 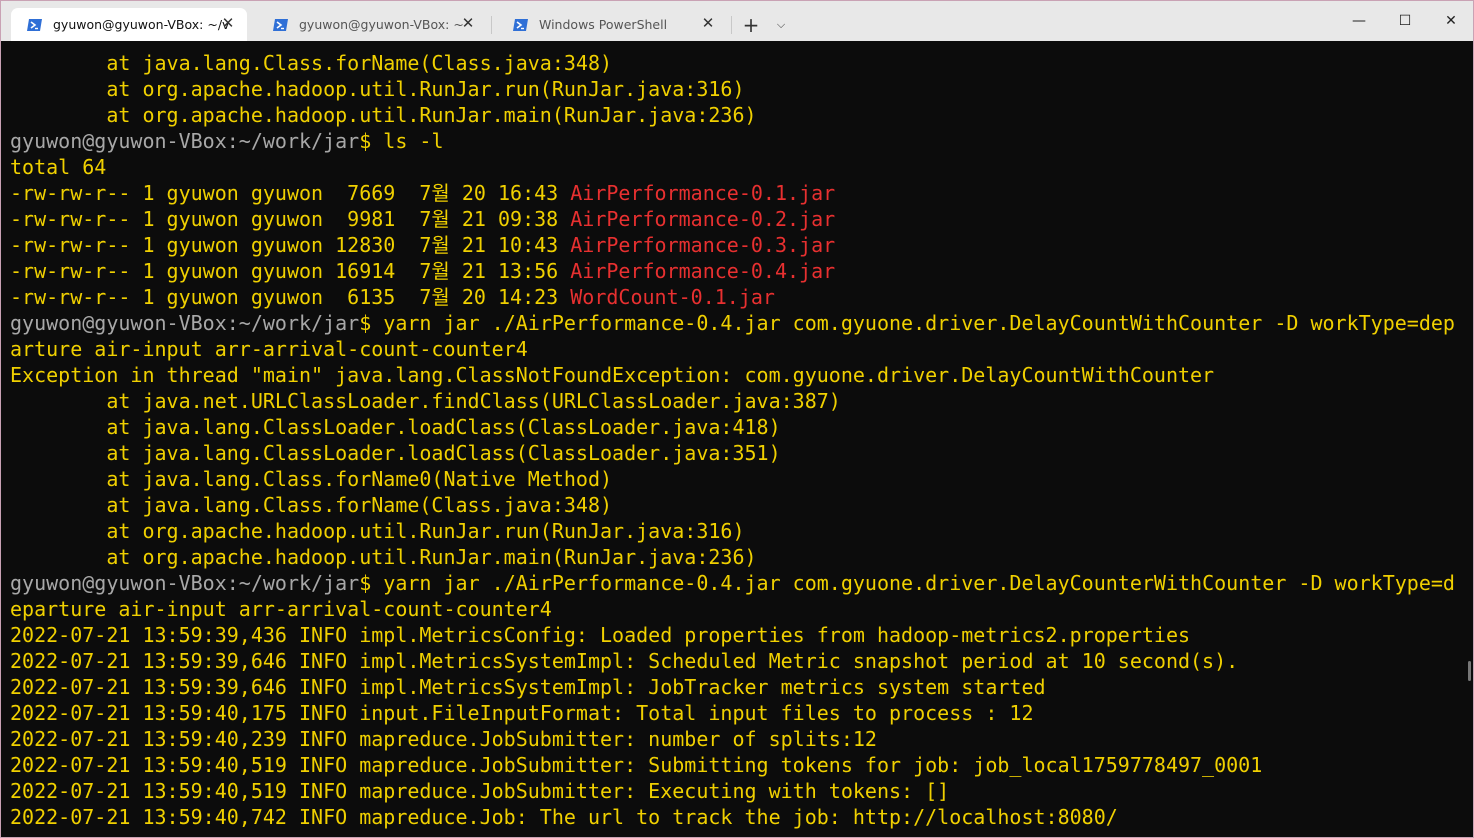 What do you see at coordinates (703, 245) in the screenshot?
I see `jar-file-name: AirPerformance-0.3.jar` at bounding box center [703, 245].